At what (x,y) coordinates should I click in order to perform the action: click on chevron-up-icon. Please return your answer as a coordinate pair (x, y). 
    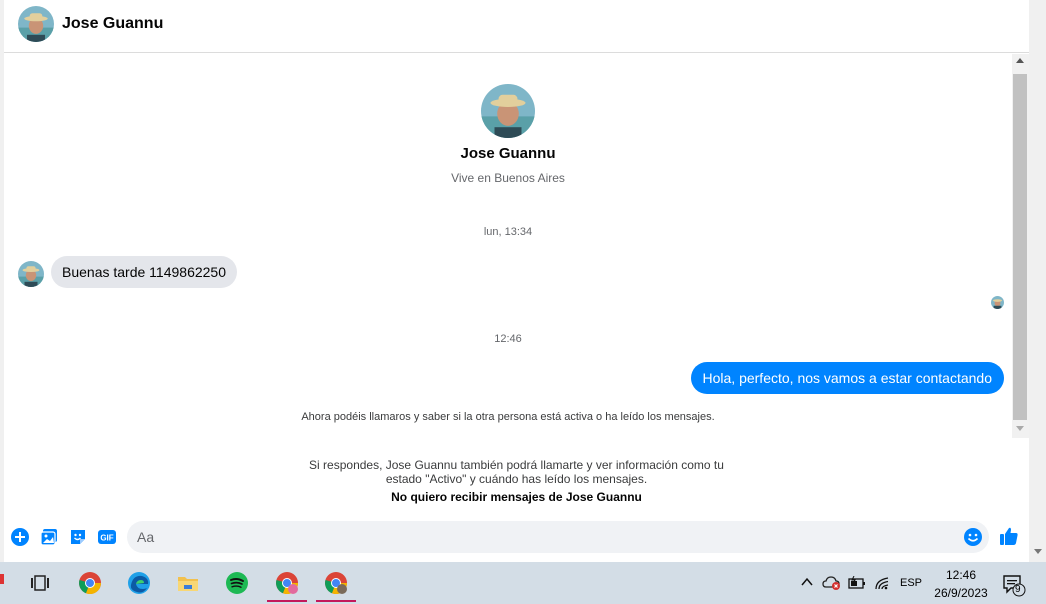
    Looking at the image, I should click on (807, 590).